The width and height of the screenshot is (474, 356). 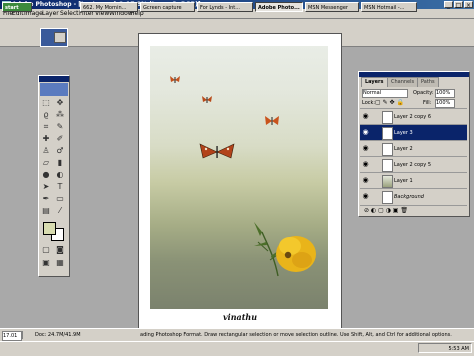 I want to click on history-brush-tool-icon: ♂, so click(x=60, y=150).